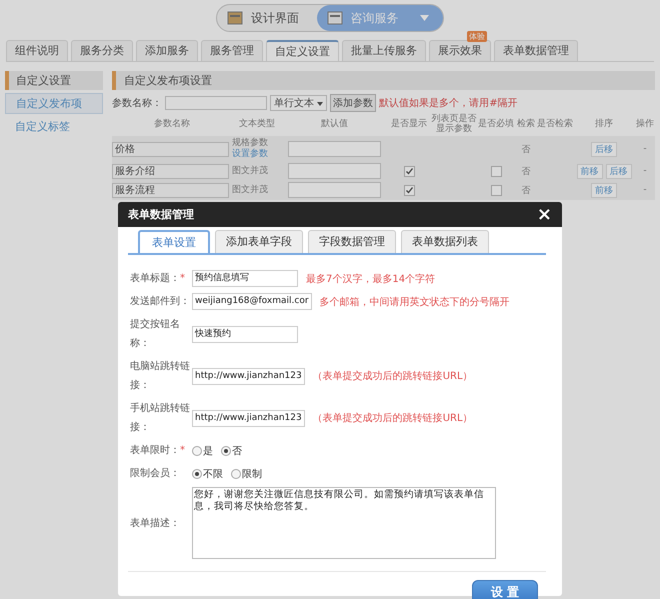 The image size is (660, 599). Describe the element at coordinates (544, 214) in the screenshot. I see `close-button: ×` at that location.